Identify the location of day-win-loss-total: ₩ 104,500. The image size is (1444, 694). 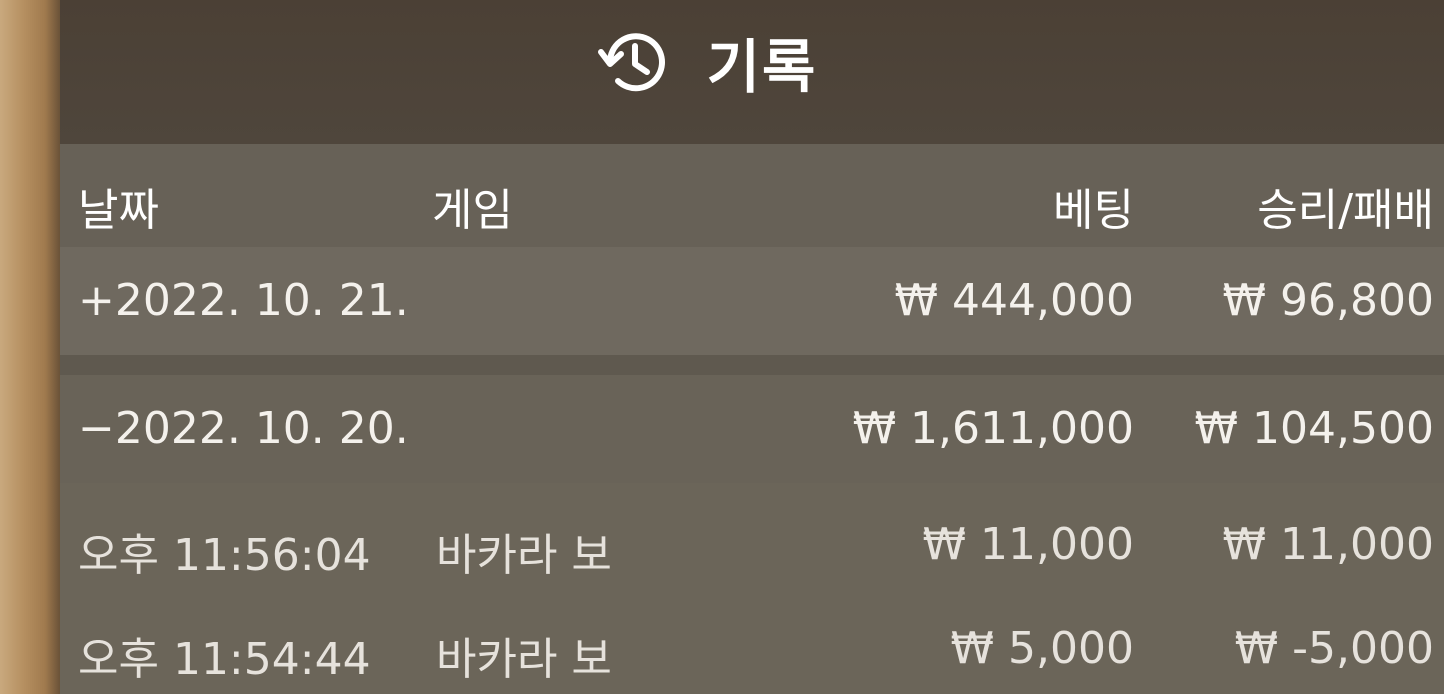
(1314, 428).